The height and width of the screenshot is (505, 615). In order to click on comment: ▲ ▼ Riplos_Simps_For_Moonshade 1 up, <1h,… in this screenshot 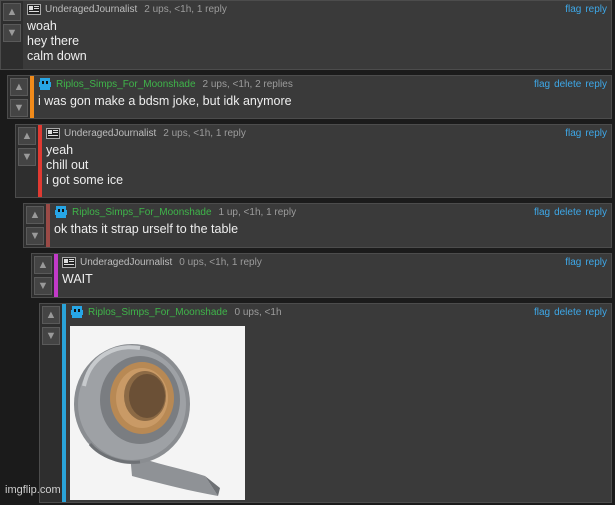, I will do `click(317, 225)`.